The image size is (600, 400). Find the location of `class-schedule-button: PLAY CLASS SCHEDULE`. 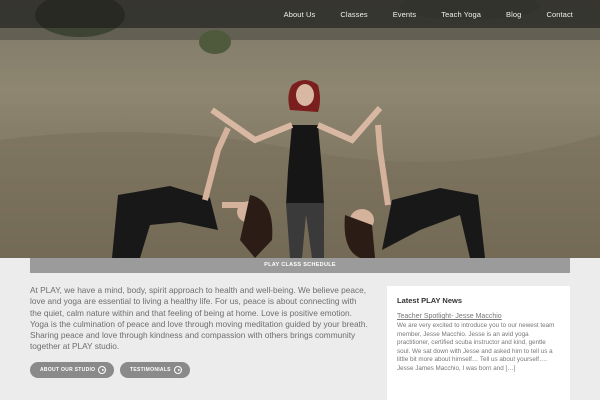

class-schedule-button: PLAY CLASS SCHEDULE is located at coordinates (300, 265).